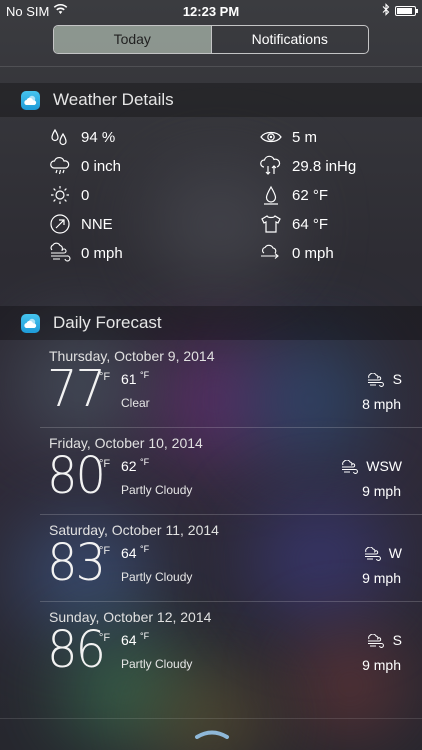 The image size is (422, 750). I want to click on daily-forecast-title: Daily Forecast, so click(107, 322).